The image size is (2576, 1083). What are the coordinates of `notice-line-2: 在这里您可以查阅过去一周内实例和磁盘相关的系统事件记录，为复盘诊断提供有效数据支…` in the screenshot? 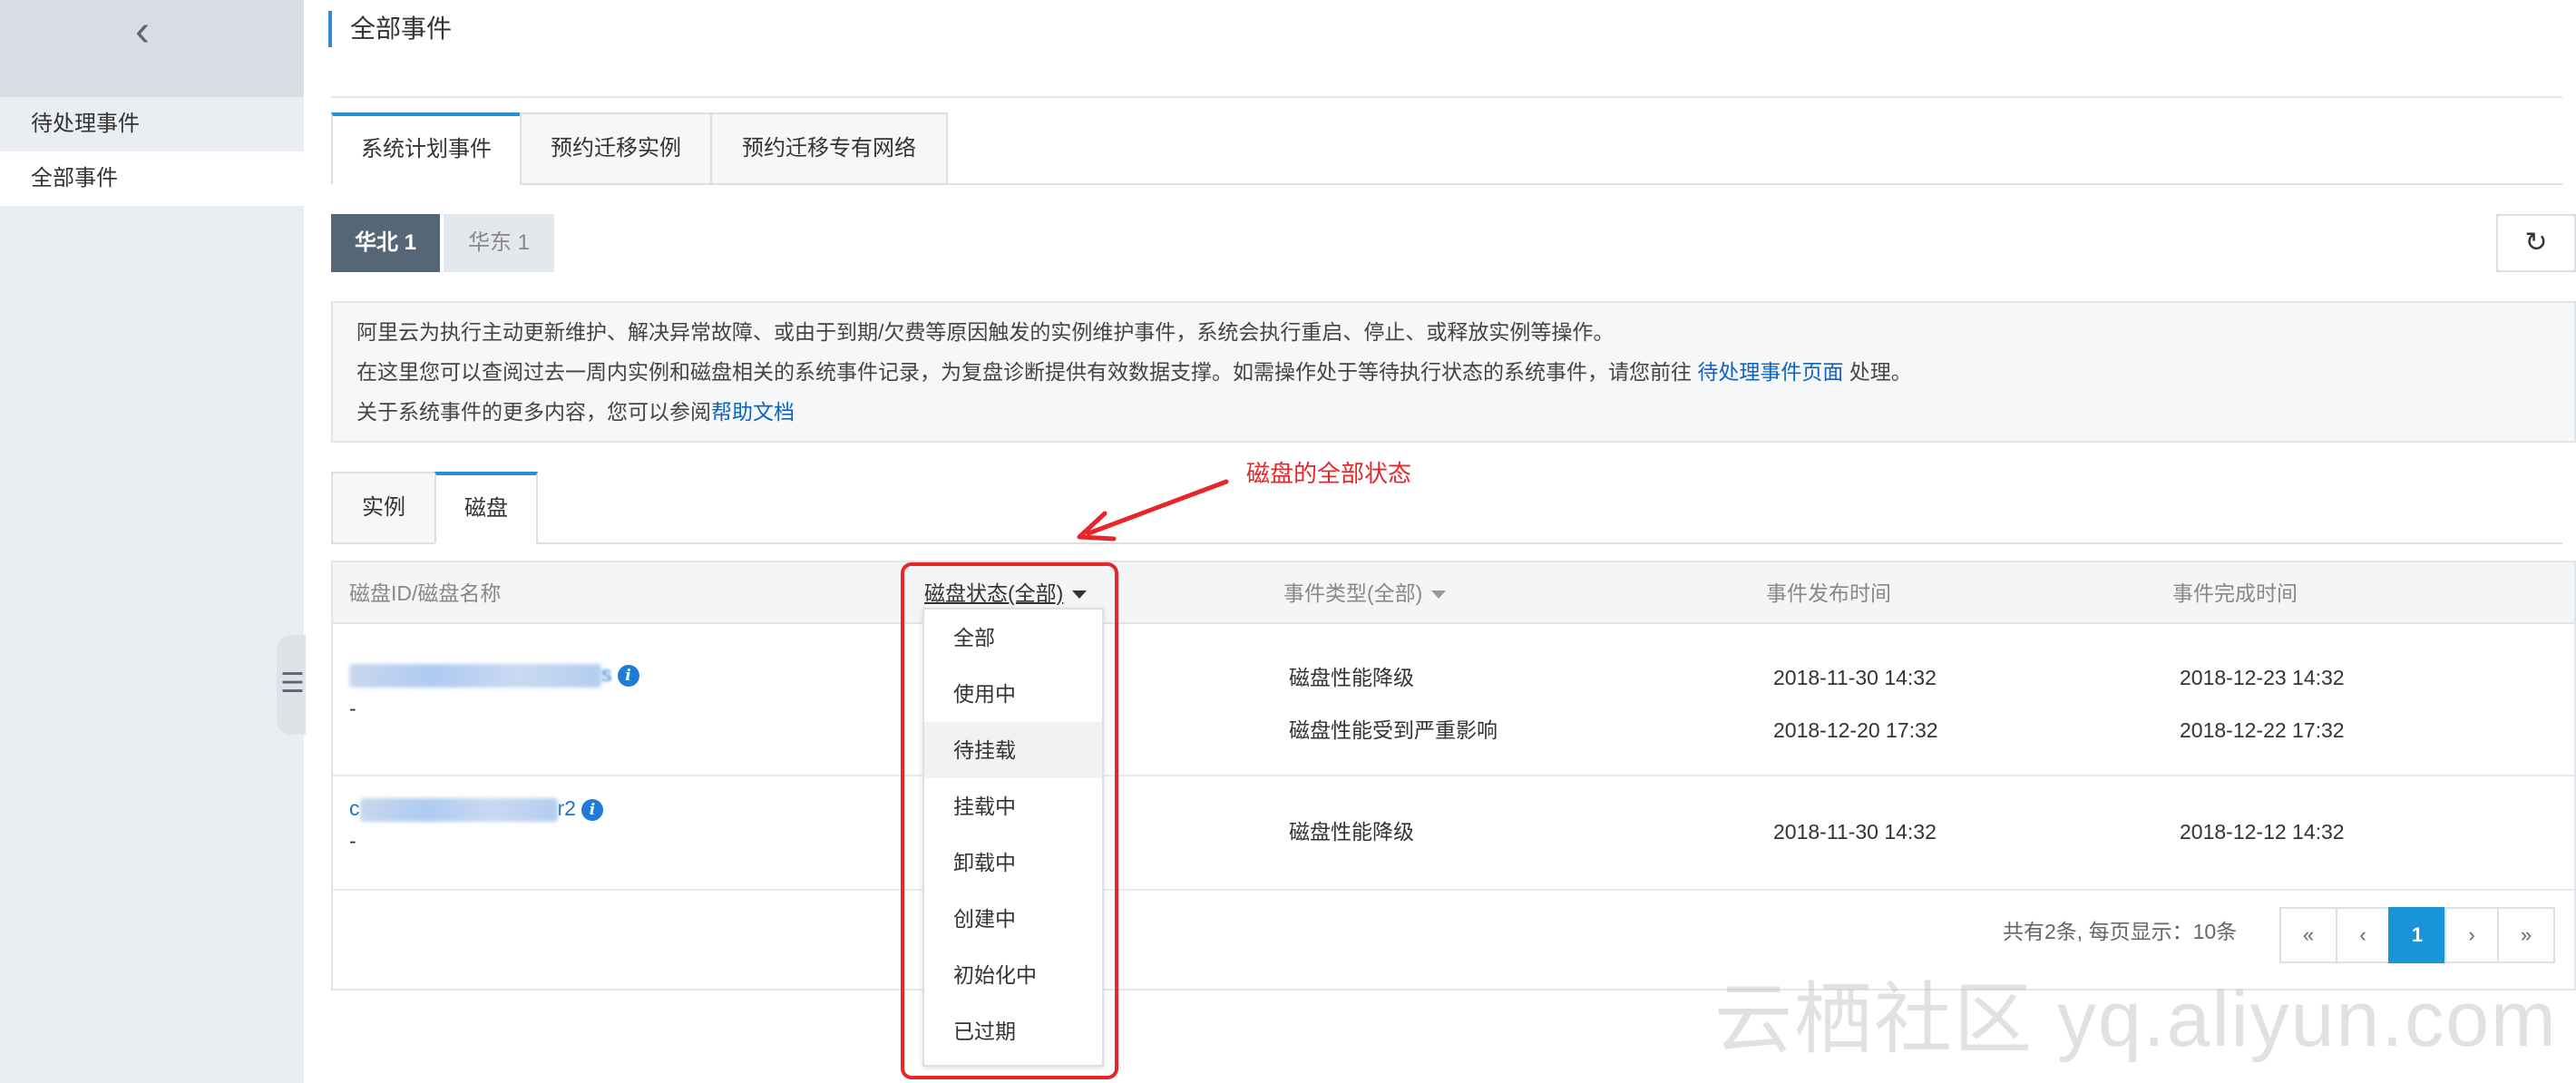 It's located at (1453, 372).